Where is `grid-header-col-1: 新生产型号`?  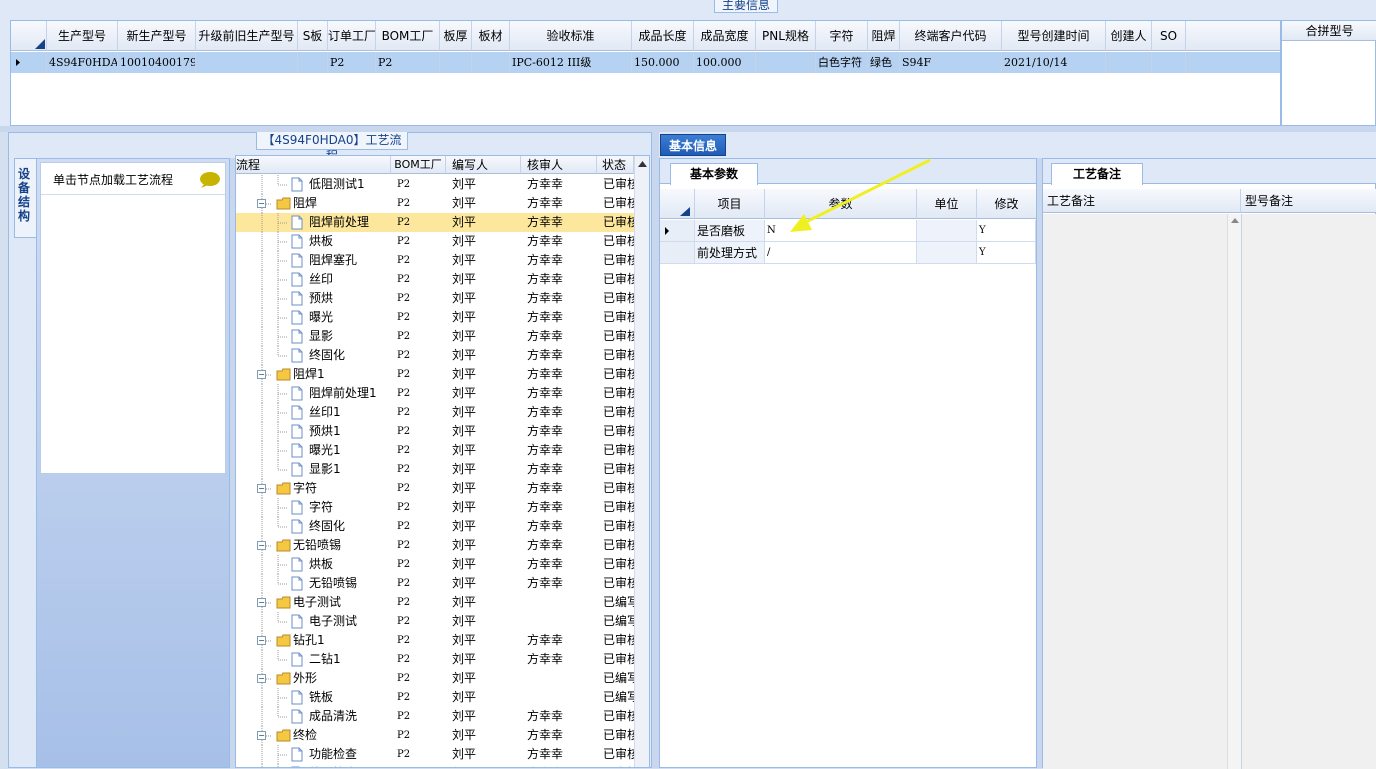 grid-header-col-1: 新生产型号 is located at coordinates (157, 36).